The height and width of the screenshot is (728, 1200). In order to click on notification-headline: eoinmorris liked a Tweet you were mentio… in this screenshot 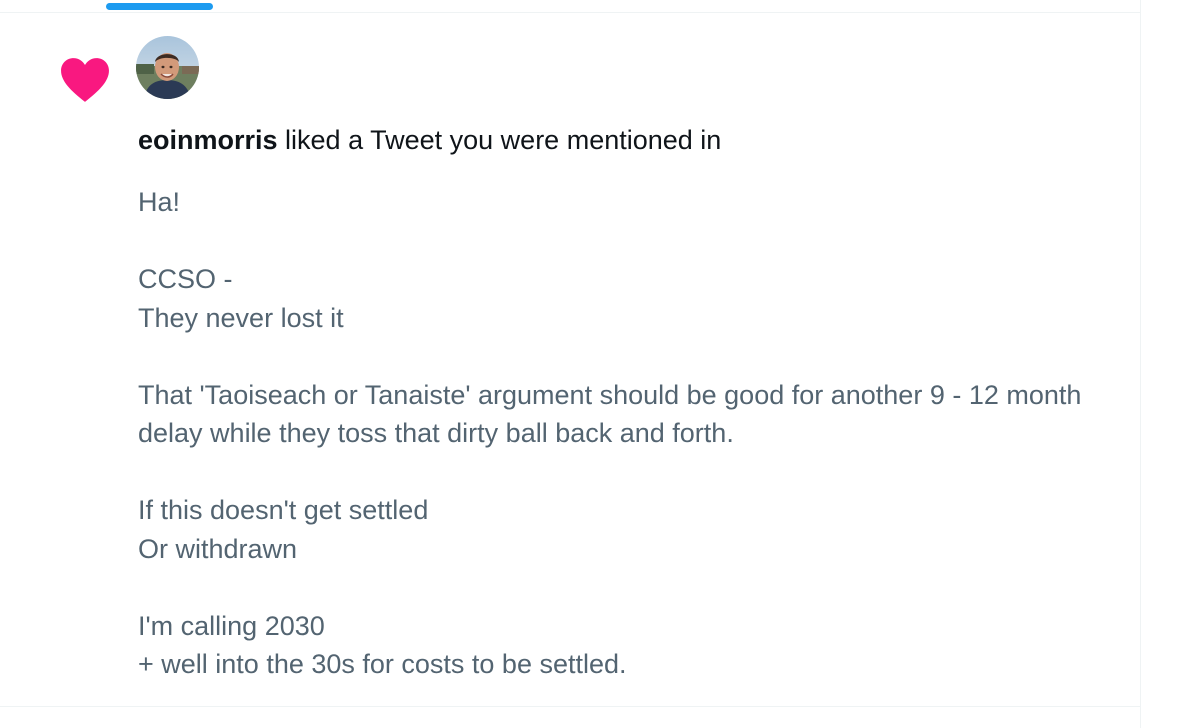, I will do `click(429, 140)`.